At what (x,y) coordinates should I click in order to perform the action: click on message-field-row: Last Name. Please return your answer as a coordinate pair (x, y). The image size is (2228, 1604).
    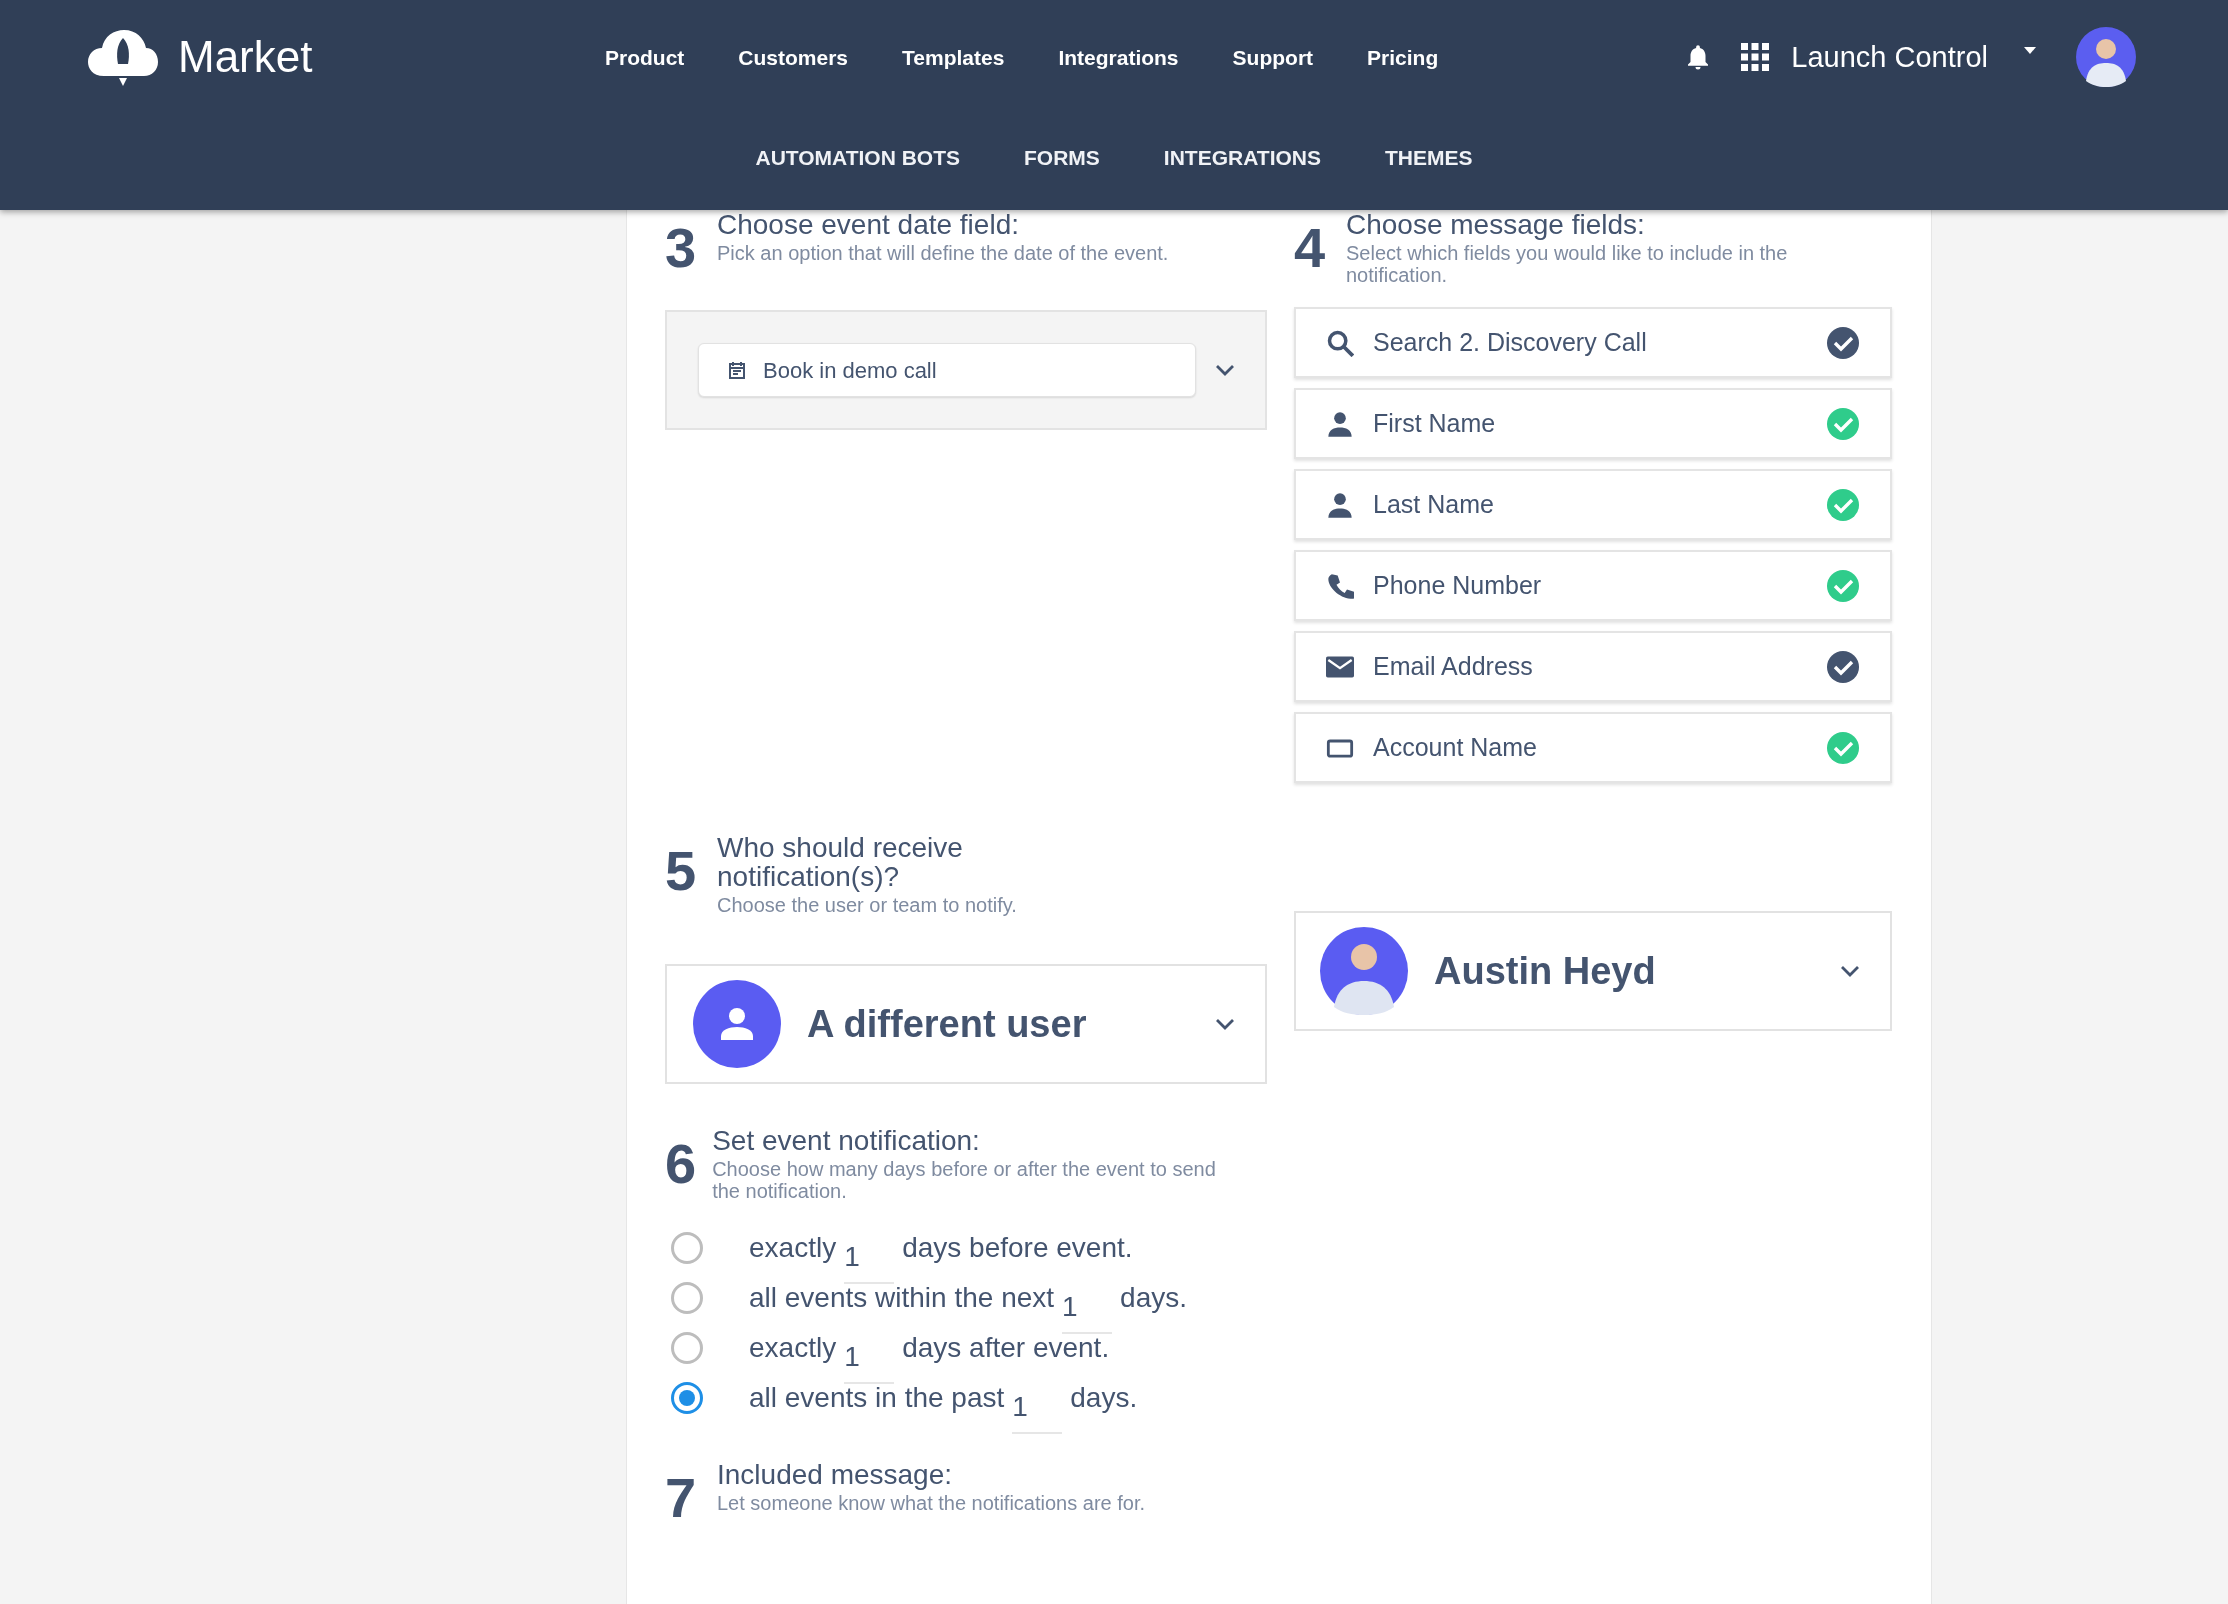
    Looking at the image, I should click on (1593, 504).